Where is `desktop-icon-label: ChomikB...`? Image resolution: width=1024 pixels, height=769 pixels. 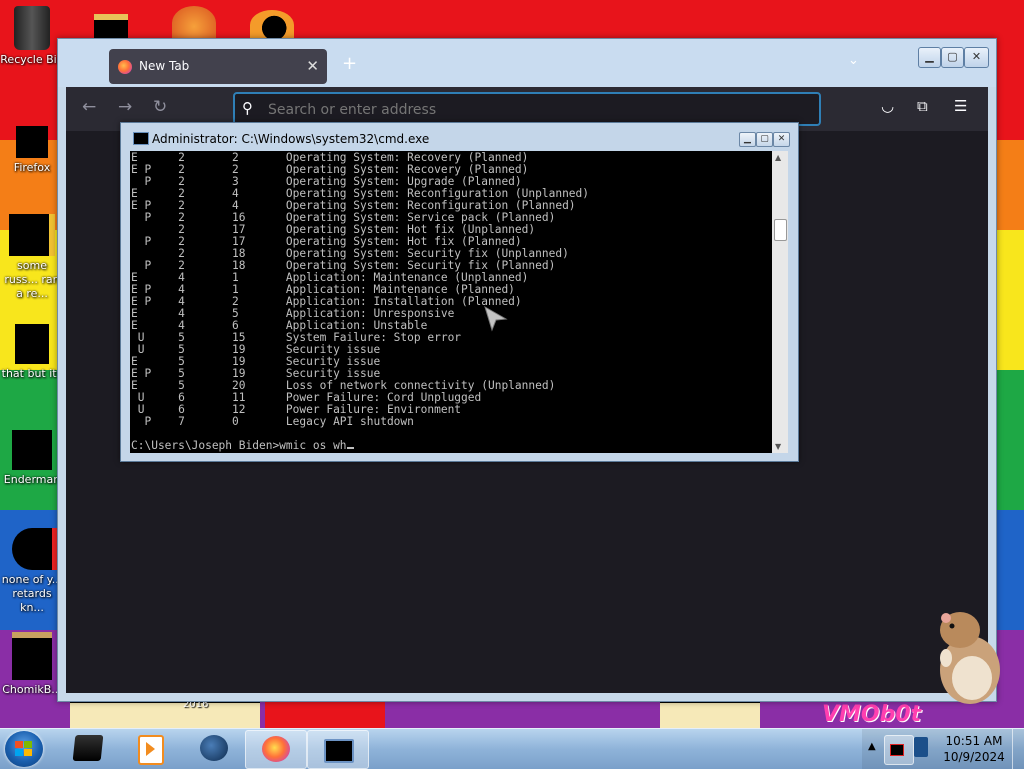
desktop-icon-label: ChomikB... is located at coordinates (32, 689).